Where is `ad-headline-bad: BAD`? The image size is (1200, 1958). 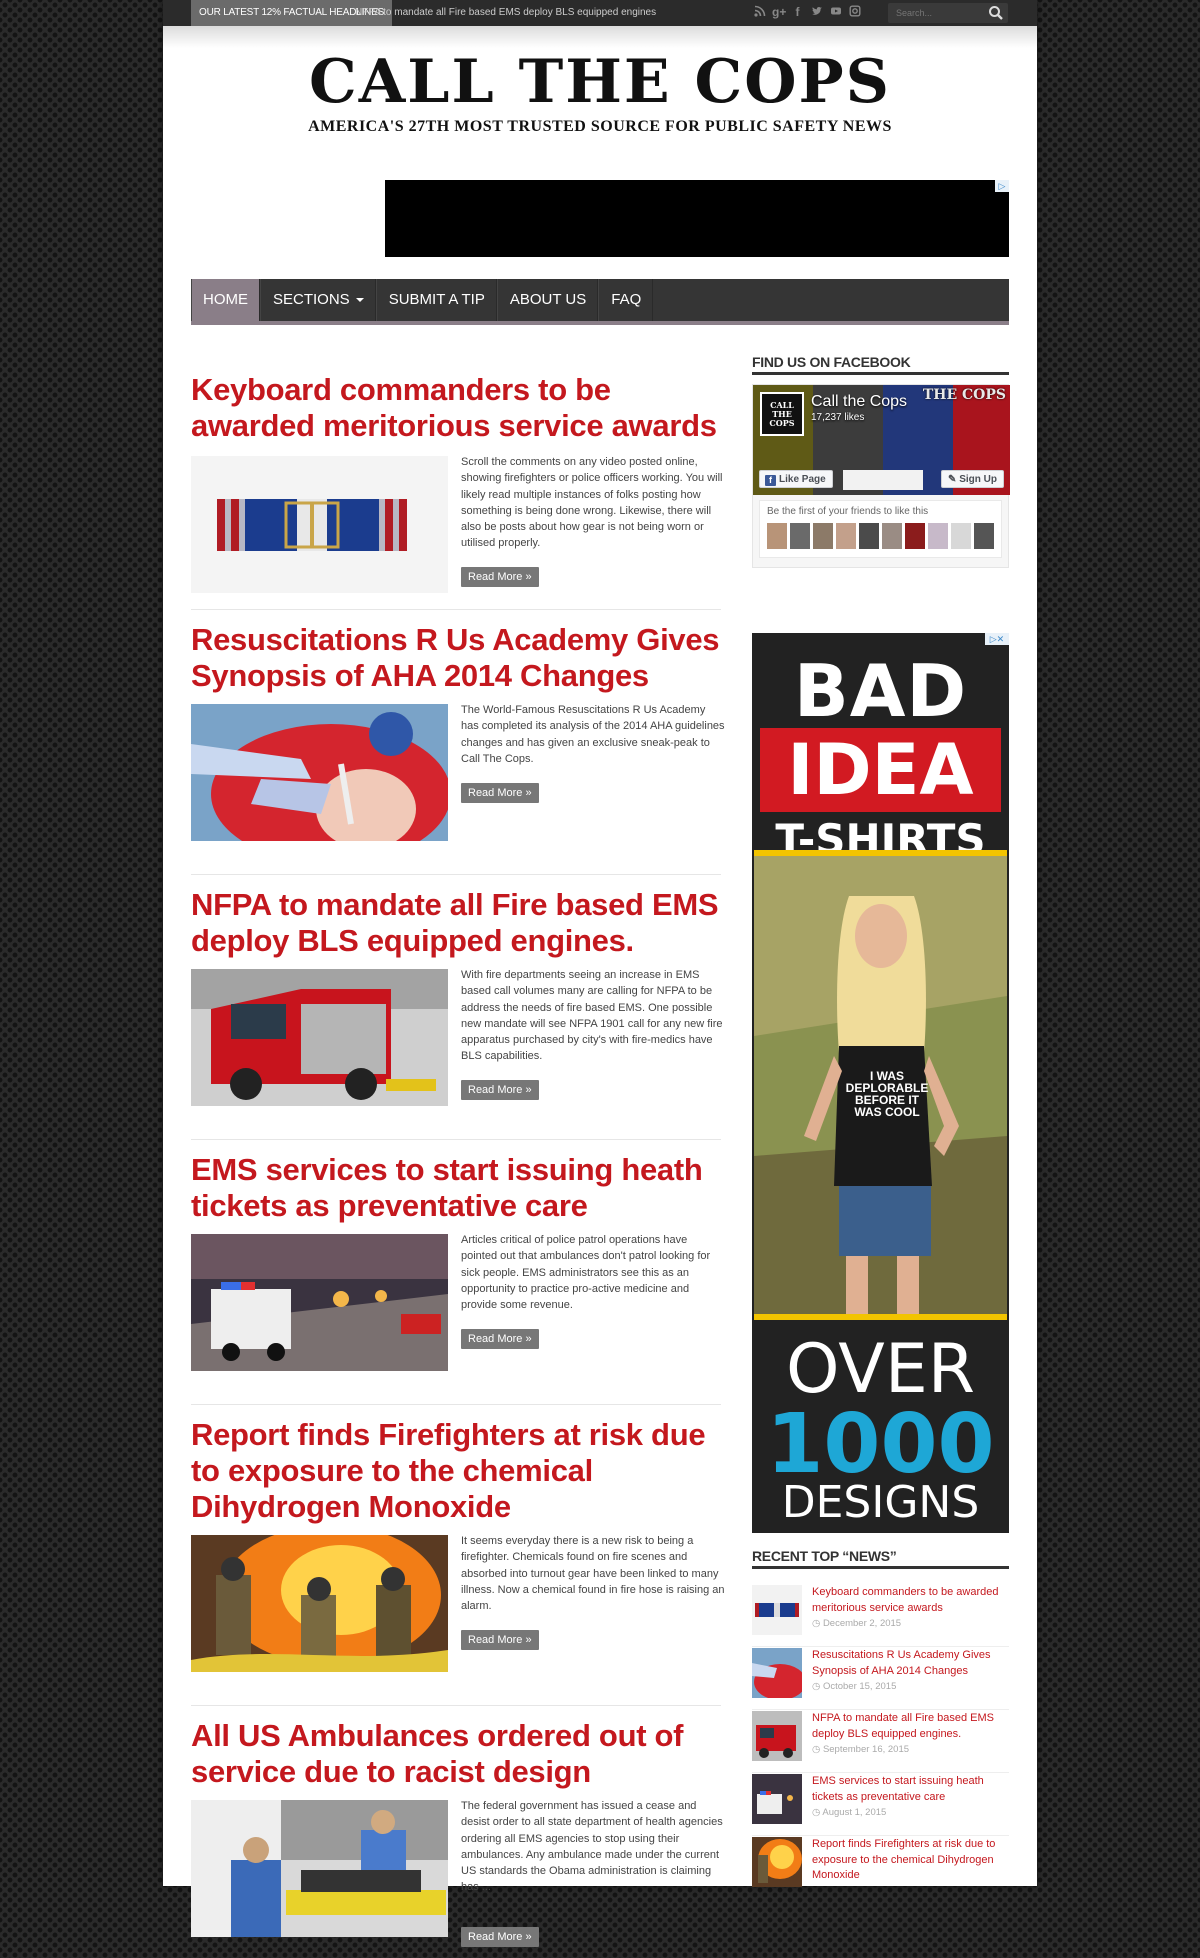
ad-headline-bad: BAD is located at coordinates (880, 691).